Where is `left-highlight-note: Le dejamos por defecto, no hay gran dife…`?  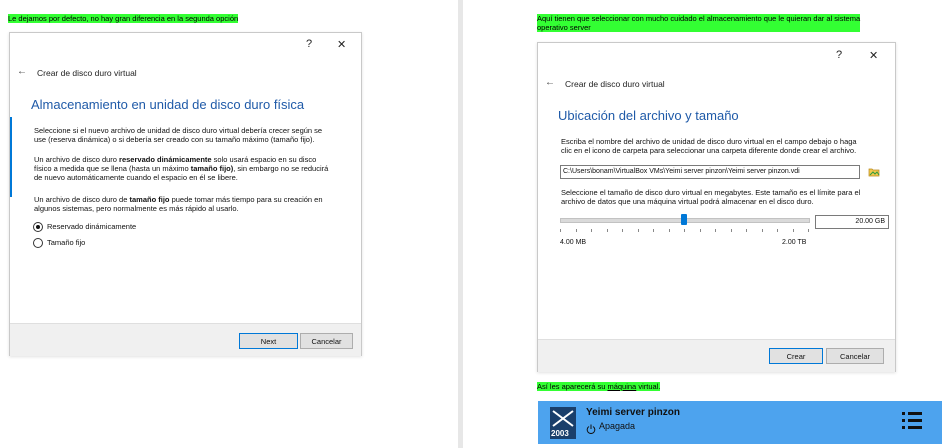 left-highlight-note: Le dejamos por defecto, no hay gran dife… is located at coordinates (123, 18).